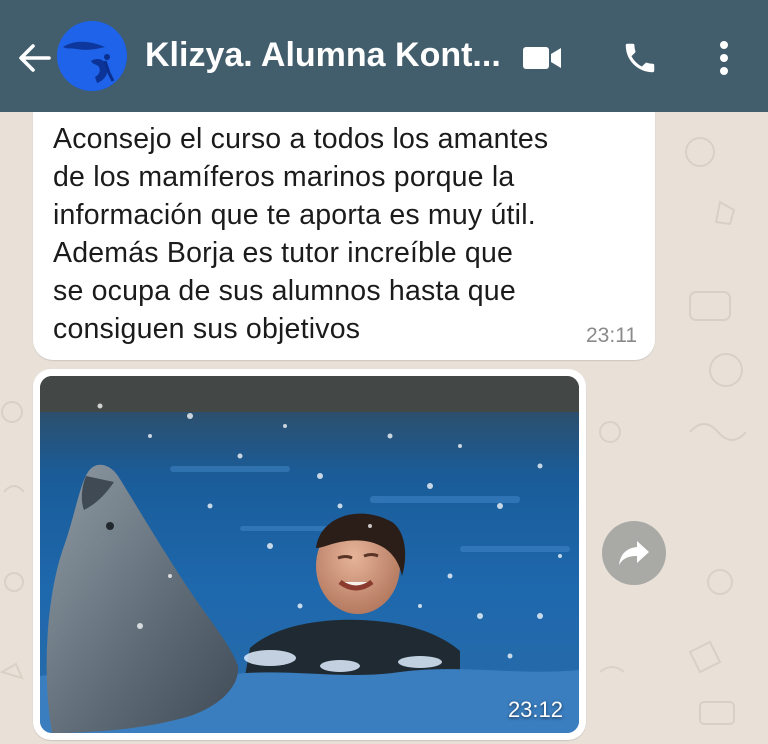 This screenshot has width=768, height=744. I want to click on arrow-left-icon, so click(35, 58).